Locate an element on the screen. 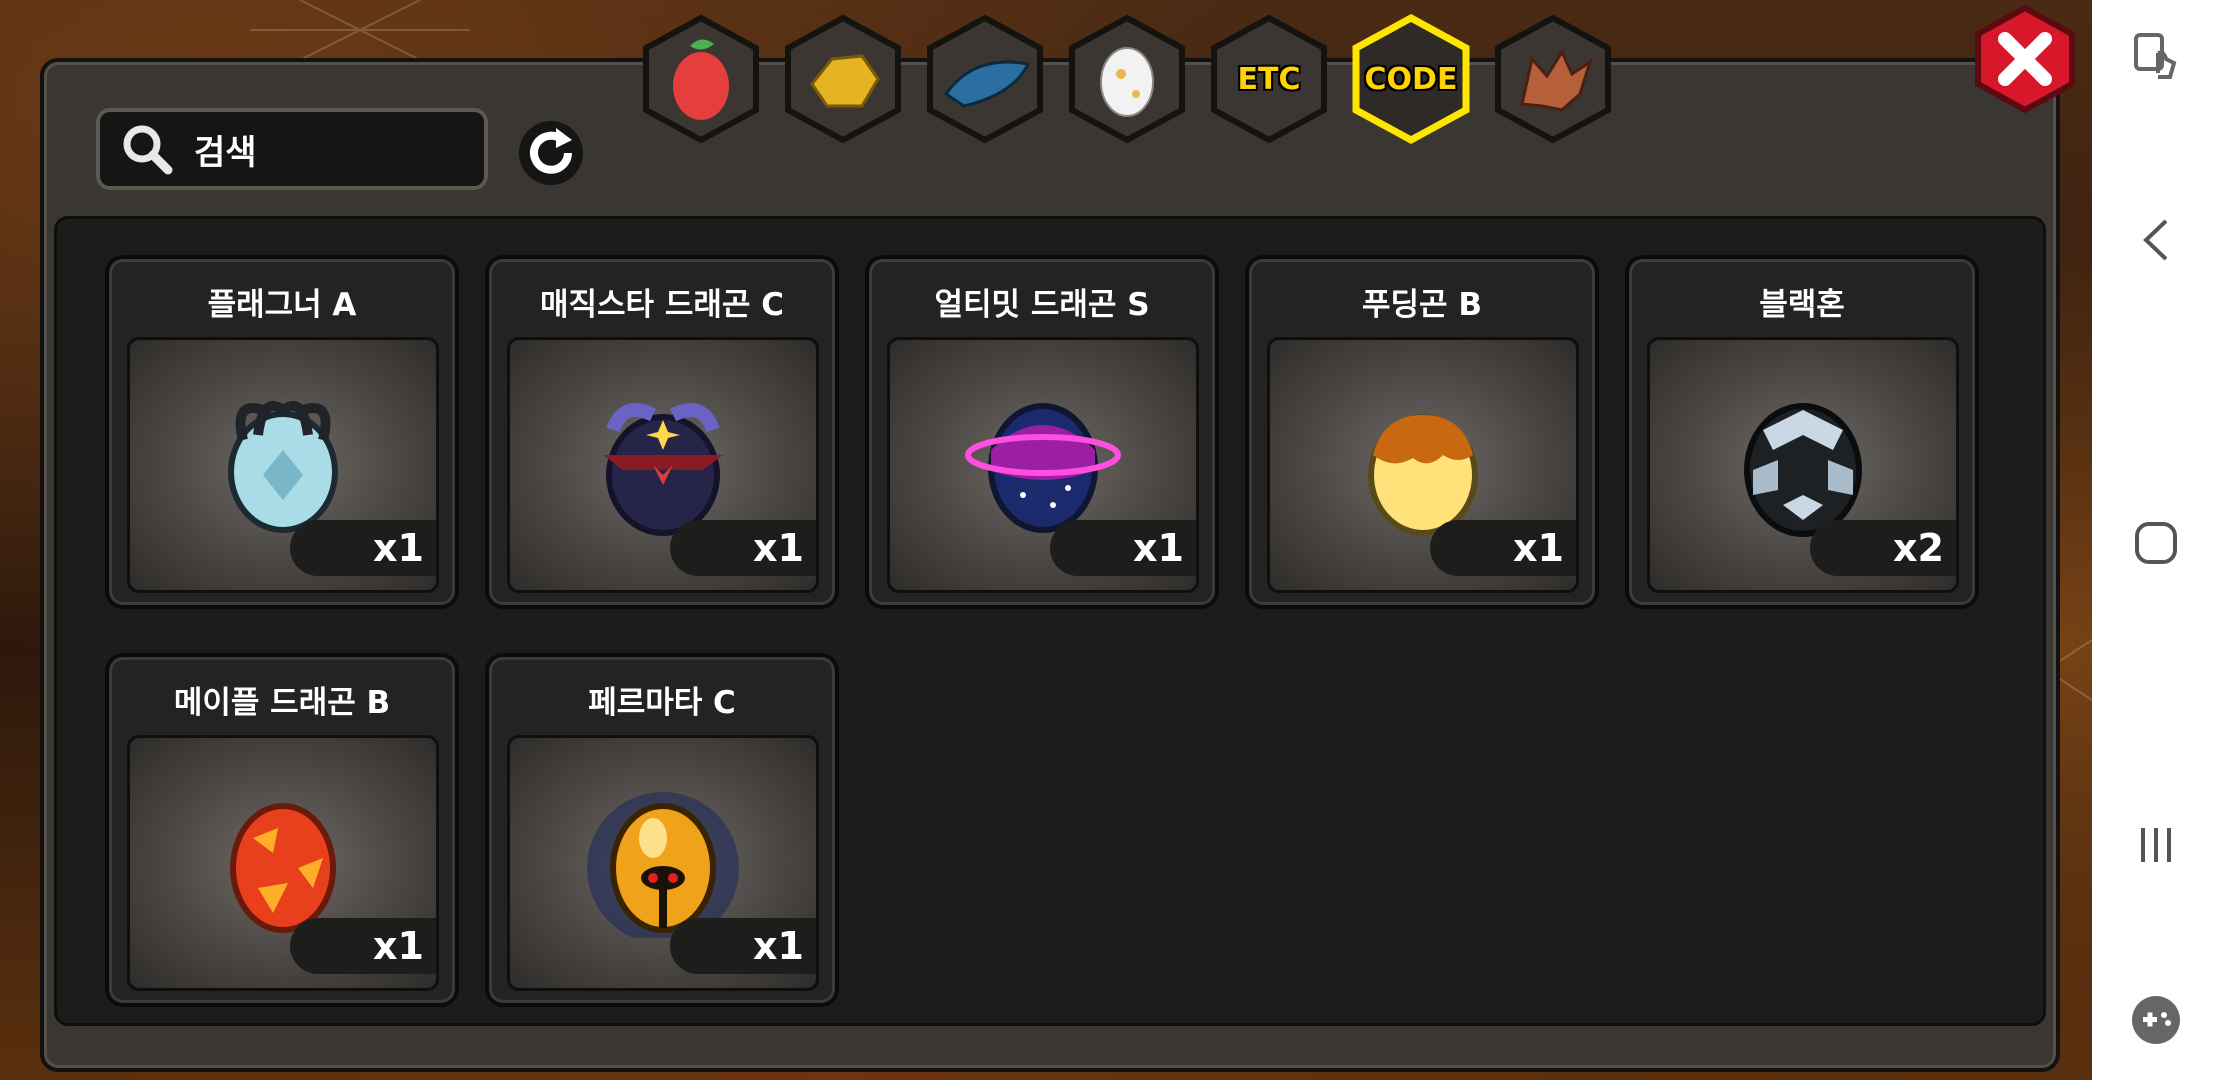  tab-etc: ETC is located at coordinates (1269, 79).